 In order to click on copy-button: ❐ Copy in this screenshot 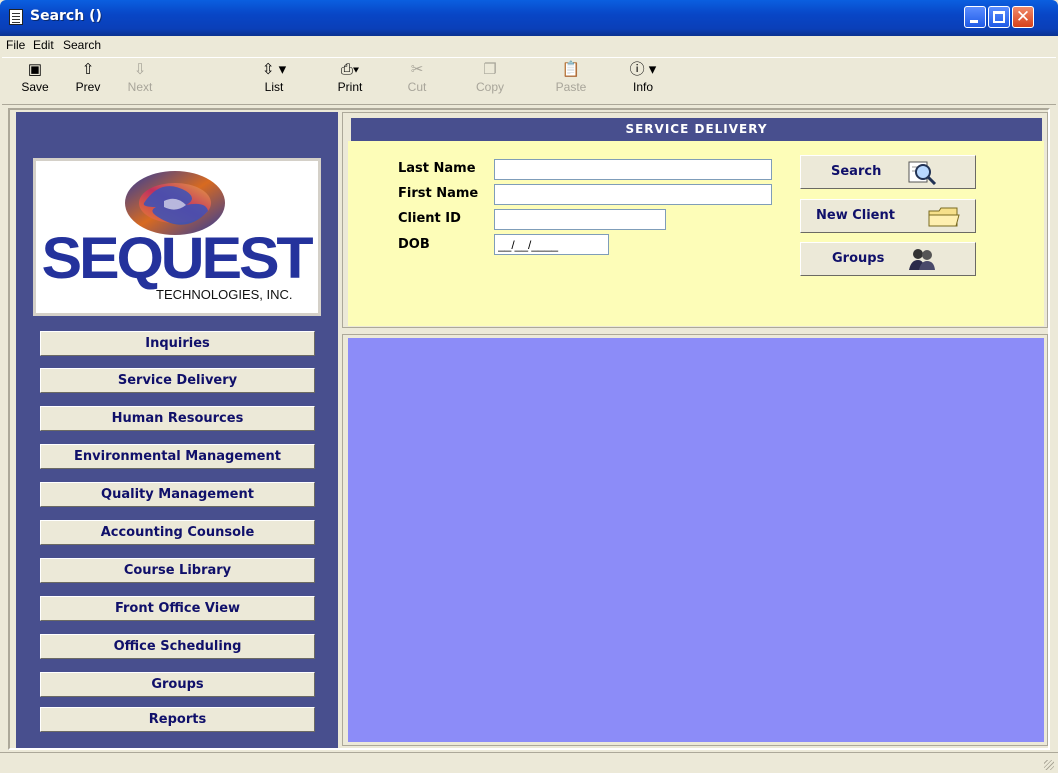, I will do `click(490, 81)`.